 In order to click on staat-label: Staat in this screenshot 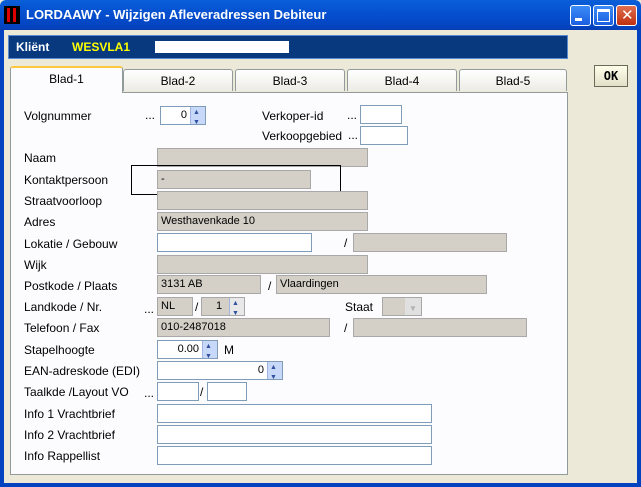, I will do `click(359, 307)`.